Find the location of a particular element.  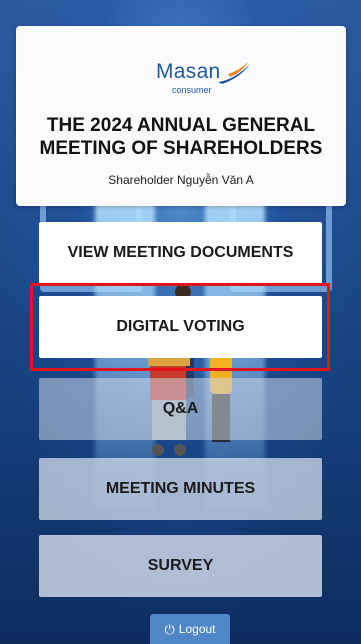

logout-button: ⏻ Logout is located at coordinates (190, 629).